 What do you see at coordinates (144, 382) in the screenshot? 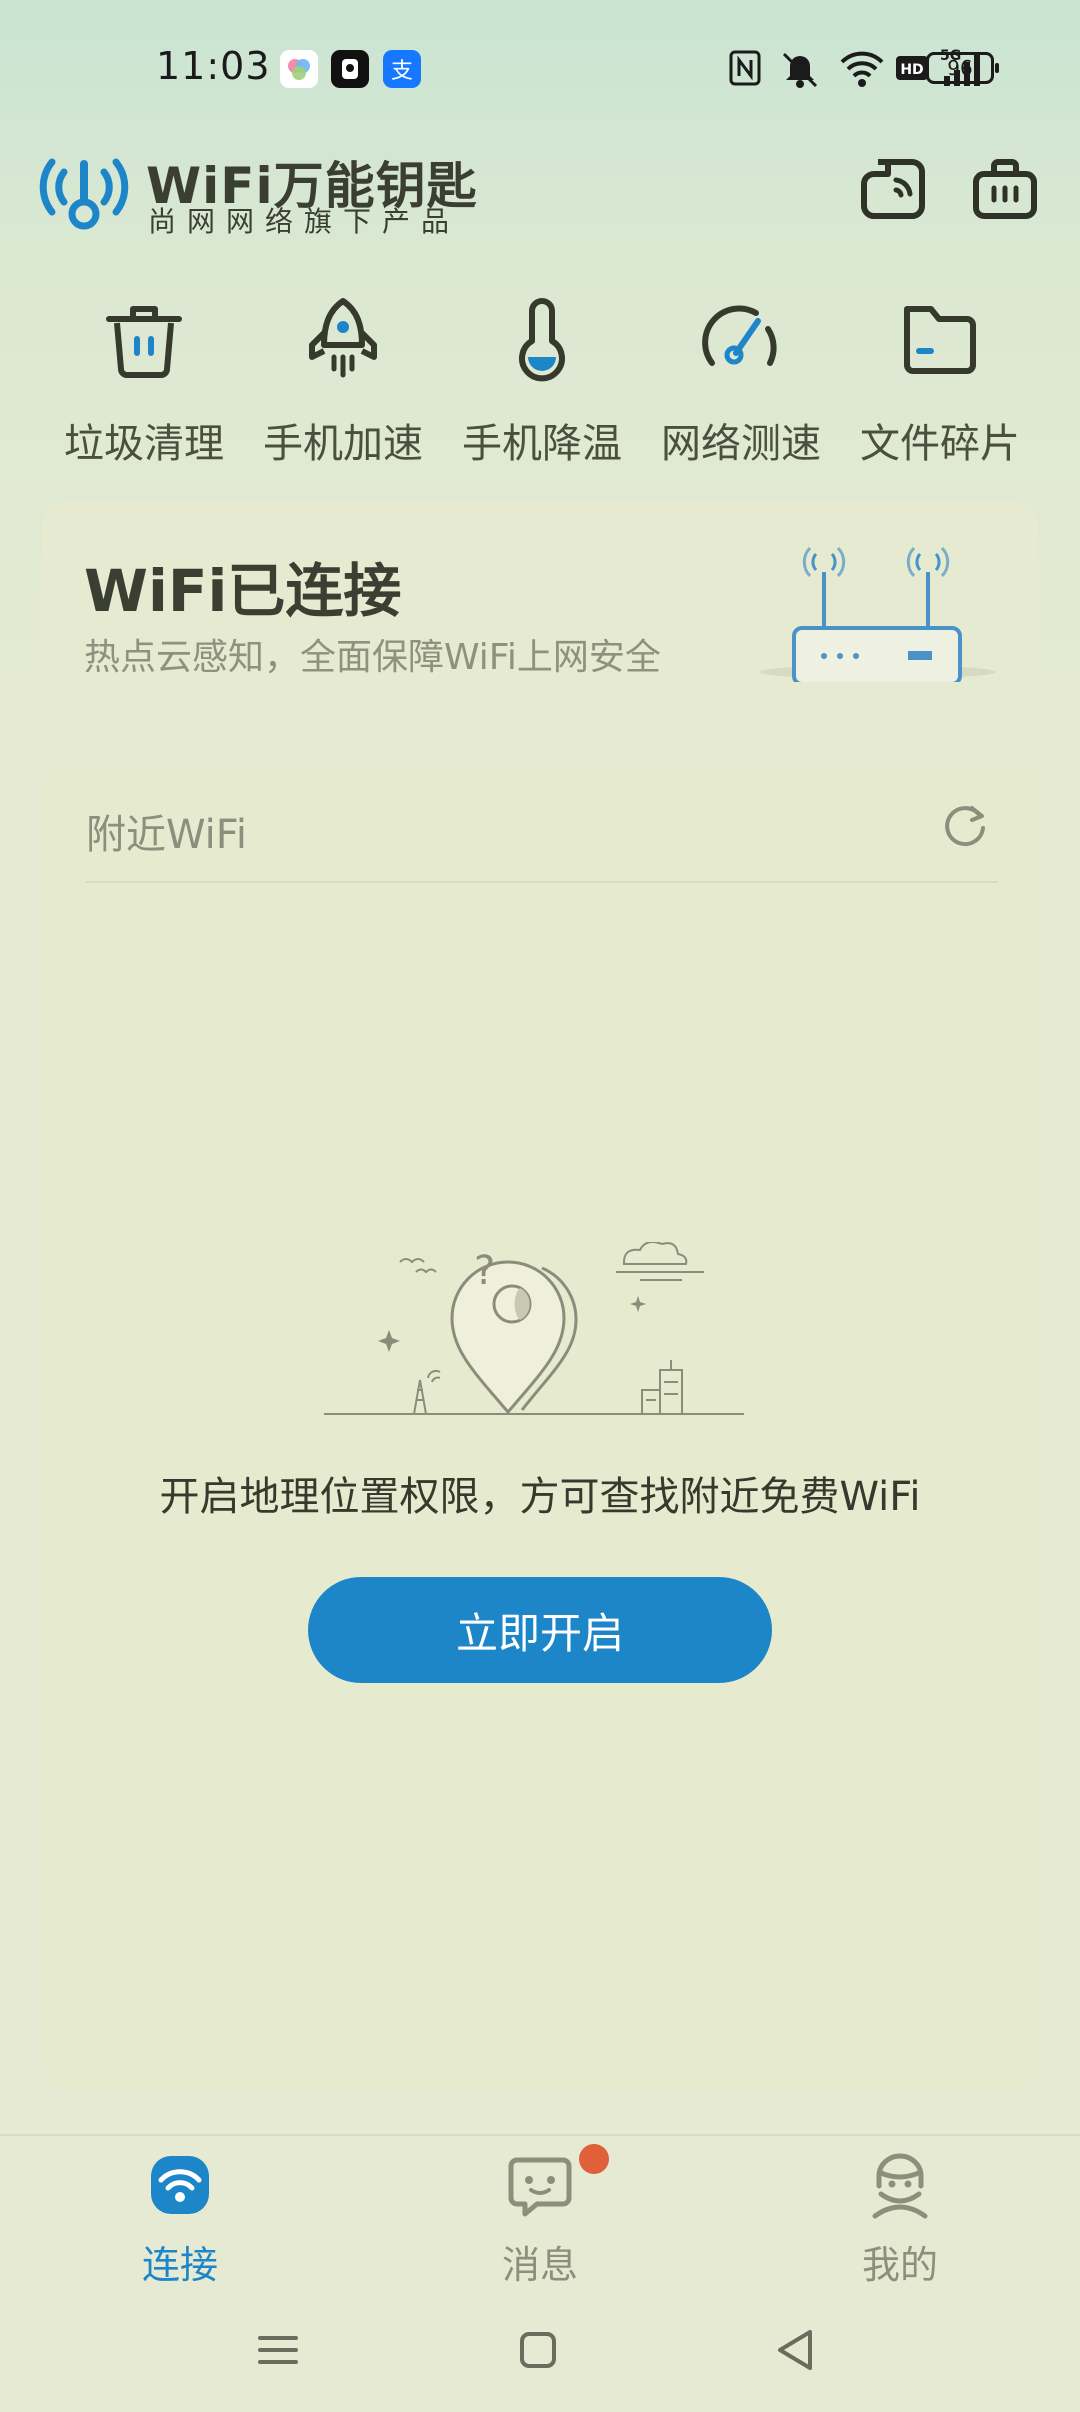
I see `tool-trash-clean: 垃圾清理` at bounding box center [144, 382].